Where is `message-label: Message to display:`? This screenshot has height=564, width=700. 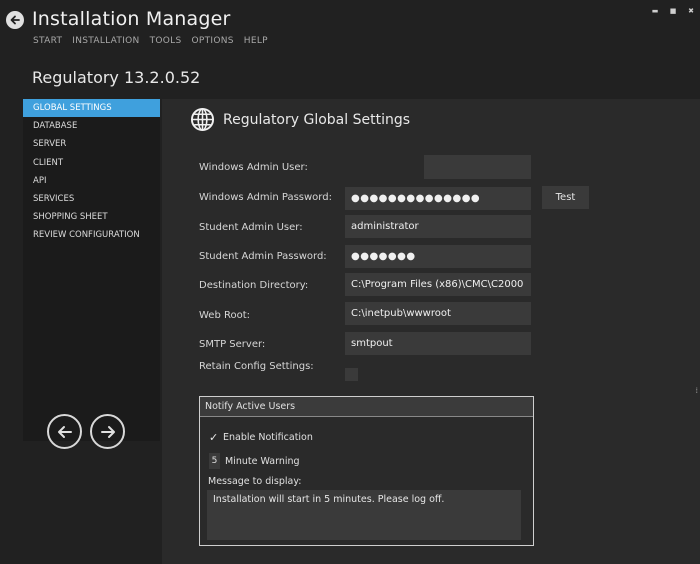
message-label: Message to display: is located at coordinates (255, 481).